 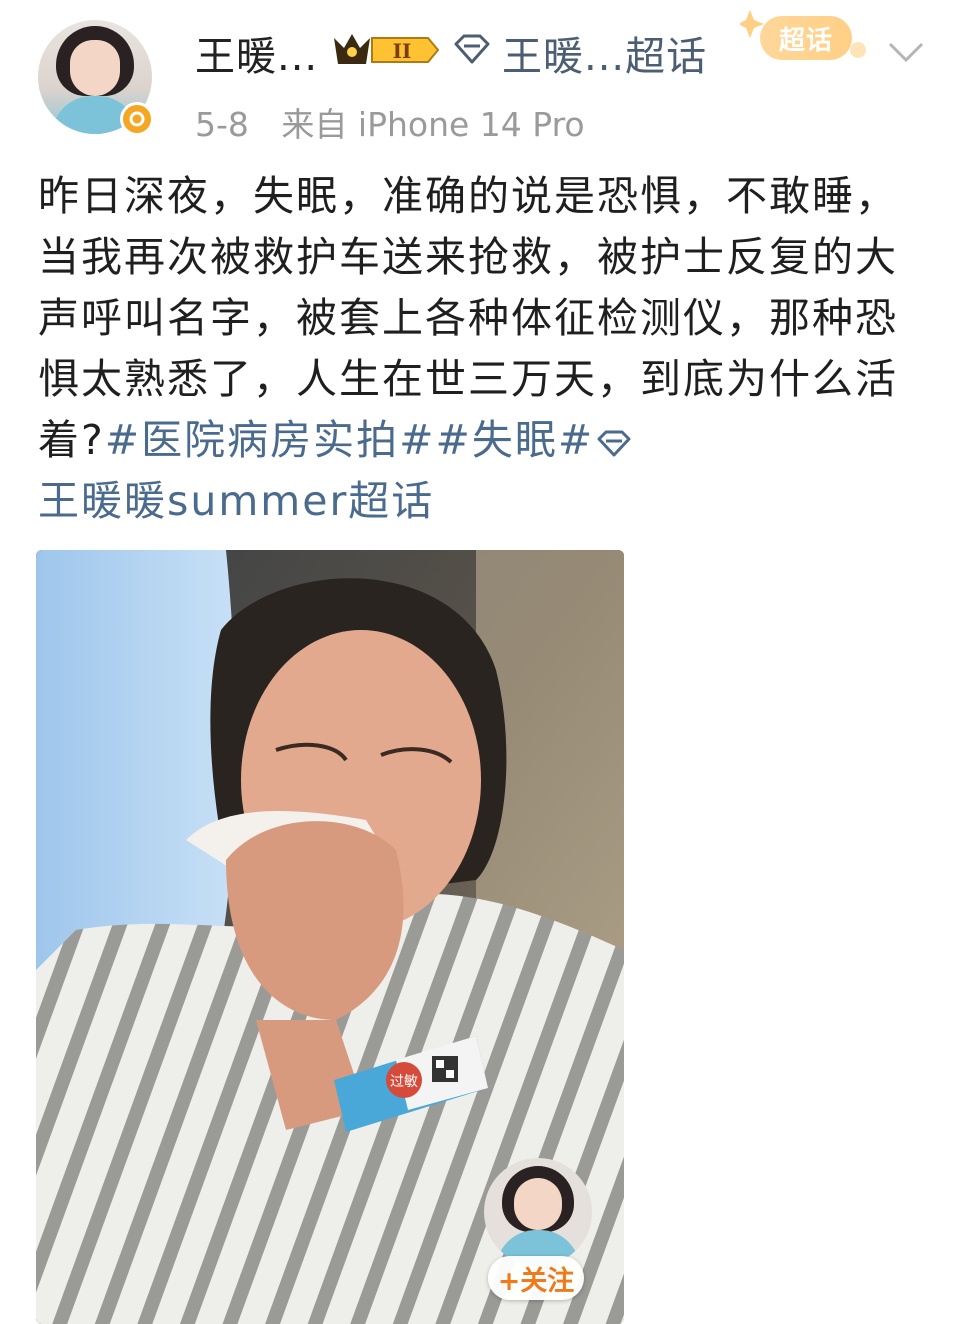 I want to click on chaohua-tag: 超话, so click(x=804, y=38).